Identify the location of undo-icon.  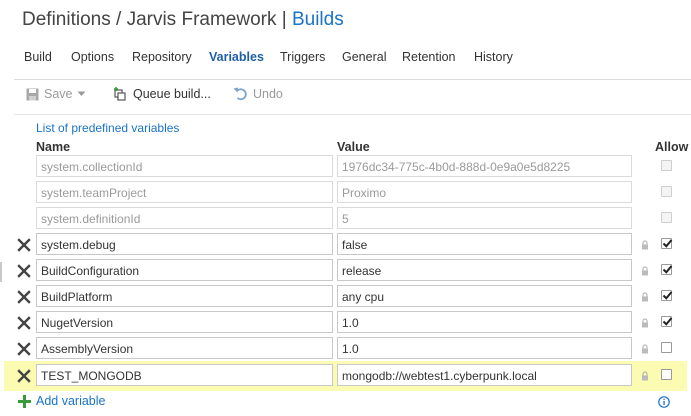
(240, 94).